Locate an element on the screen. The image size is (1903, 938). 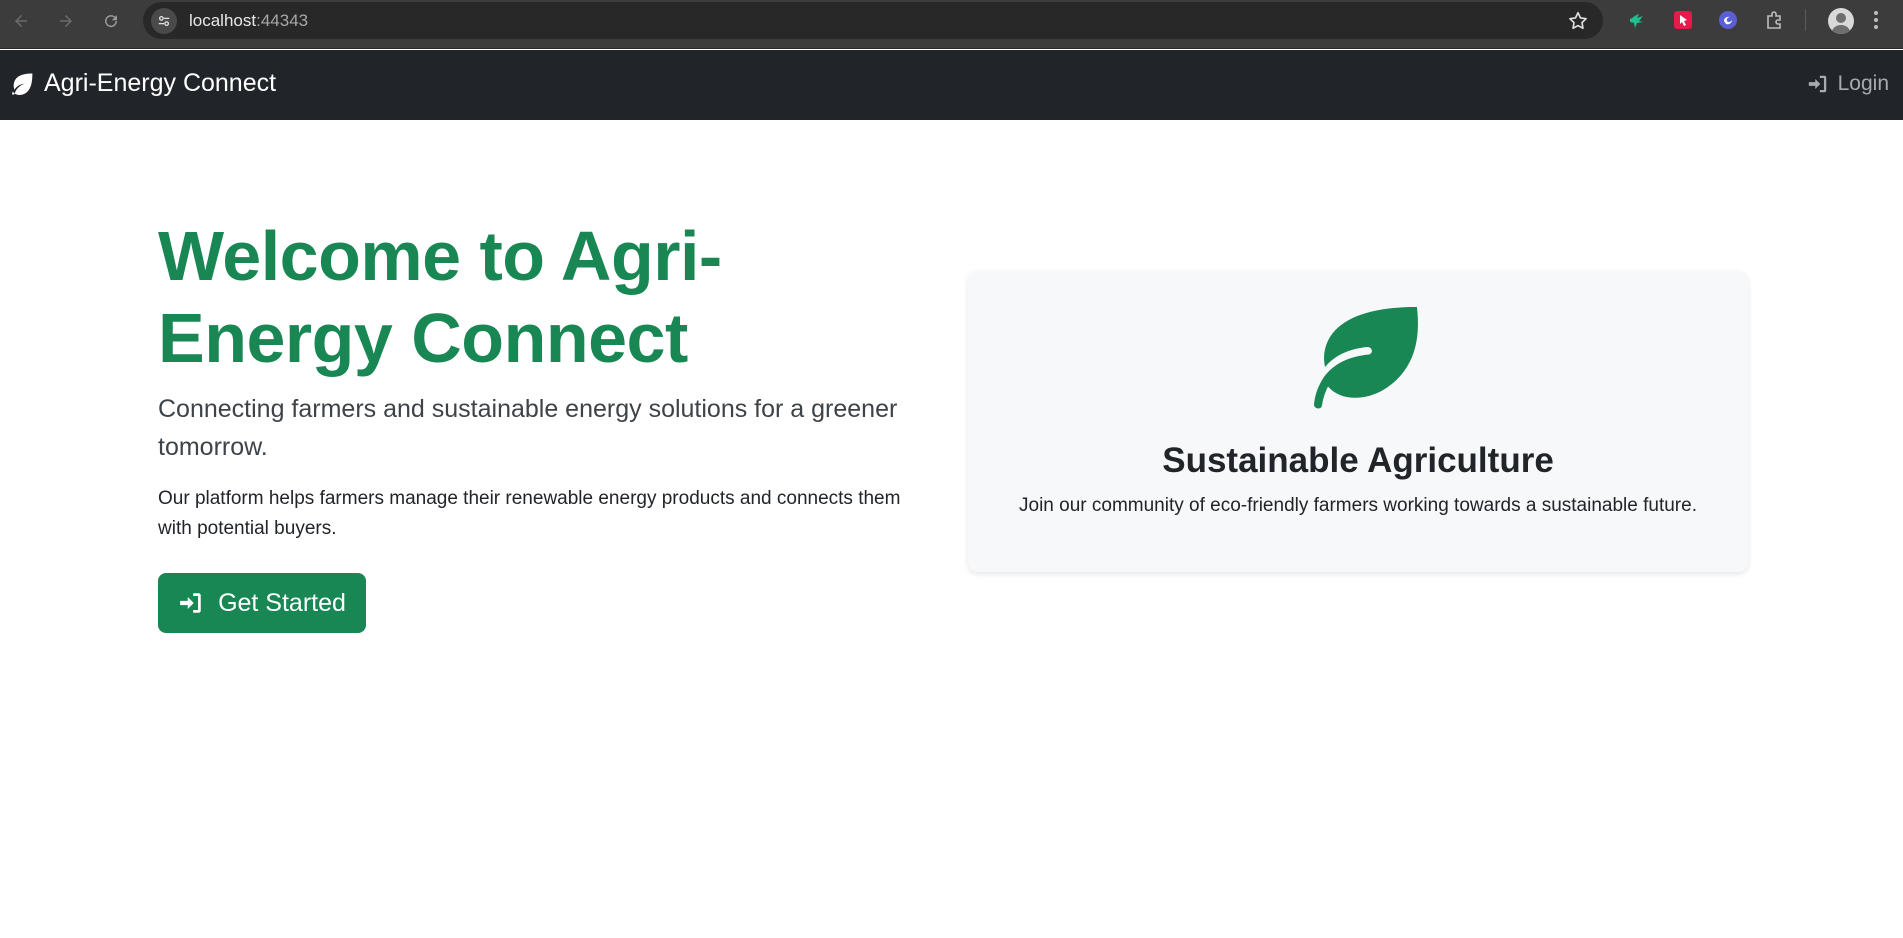
arrow-right-icon is located at coordinates (66, 21).